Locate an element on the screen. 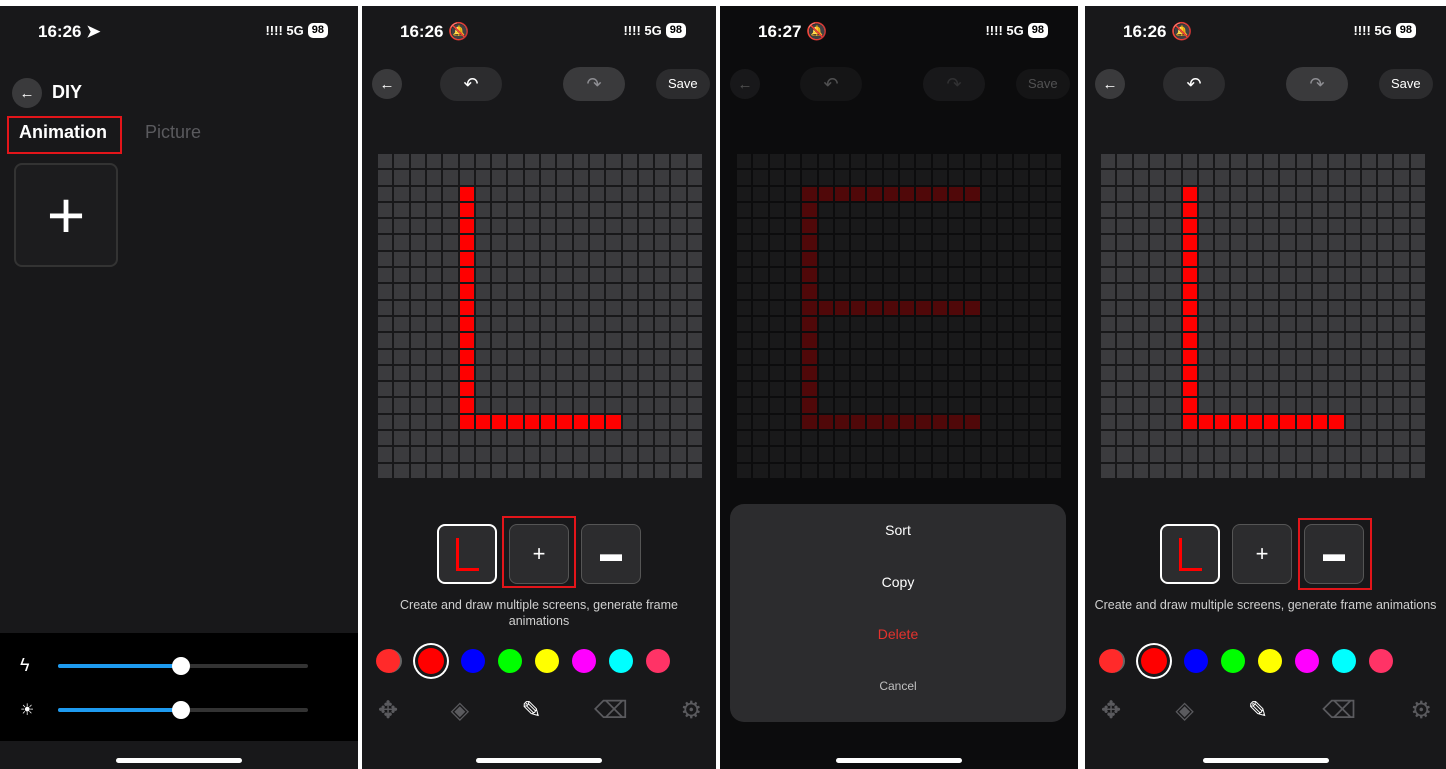 This screenshot has width=1446, height=769. pixel-canvas is located at coordinates (899, 316).